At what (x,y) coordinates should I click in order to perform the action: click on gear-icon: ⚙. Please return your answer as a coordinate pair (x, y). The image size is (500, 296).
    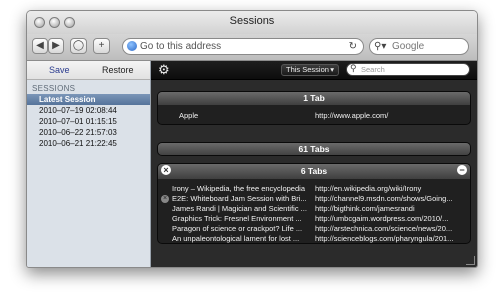
    Looking at the image, I should click on (164, 70).